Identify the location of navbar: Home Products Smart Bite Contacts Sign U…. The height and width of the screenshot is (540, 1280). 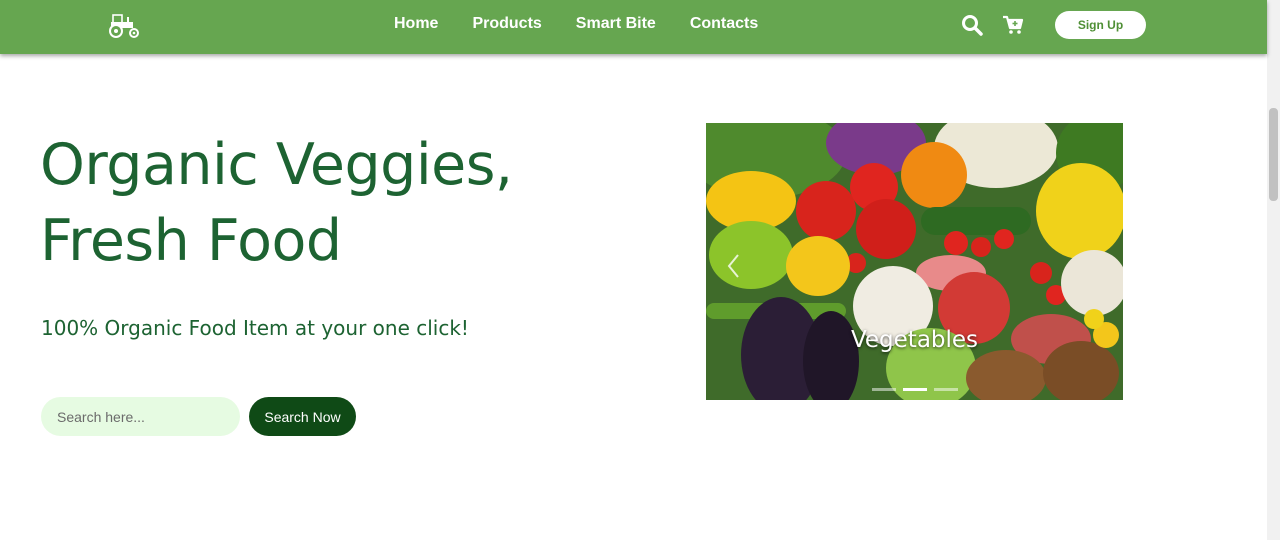
(633, 27).